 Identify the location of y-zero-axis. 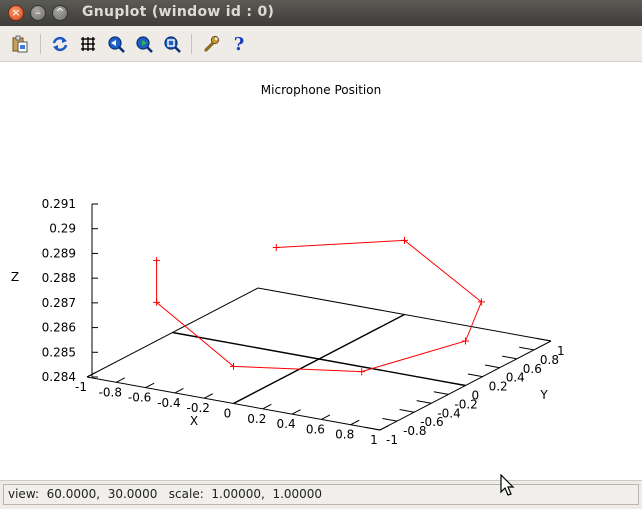
(319, 359).